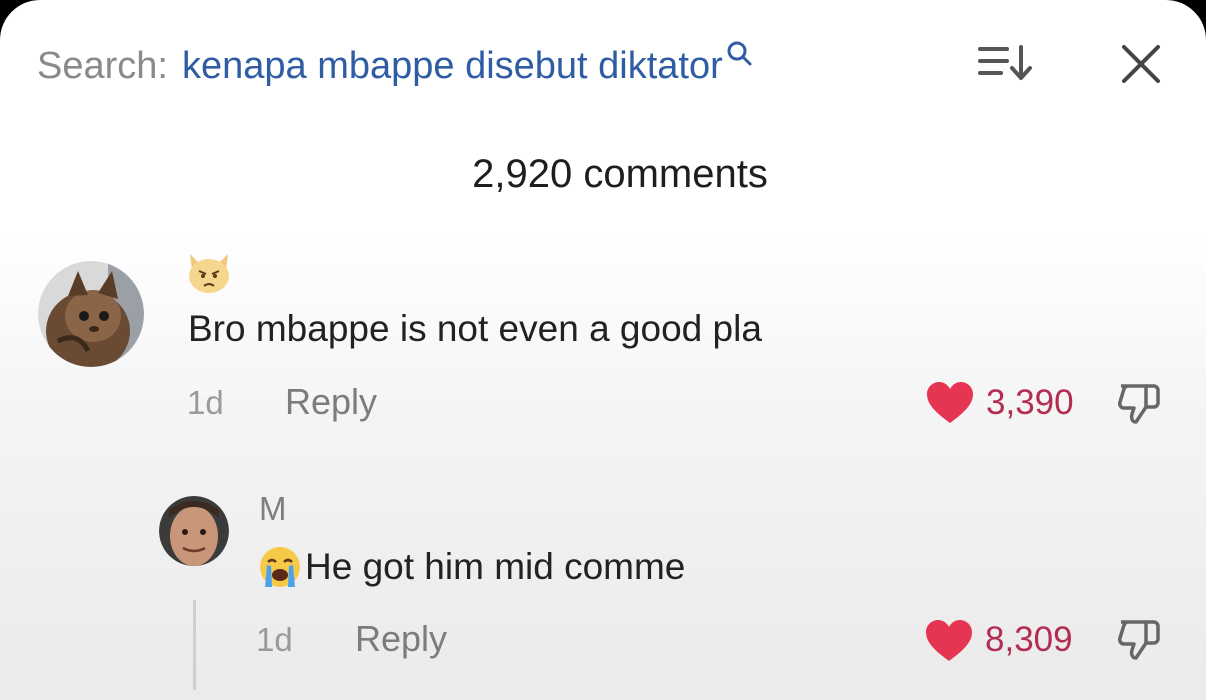 This screenshot has height=700, width=1206. Describe the element at coordinates (209, 273) in the screenshot. I see `pouting-cat-emoji` at that location.